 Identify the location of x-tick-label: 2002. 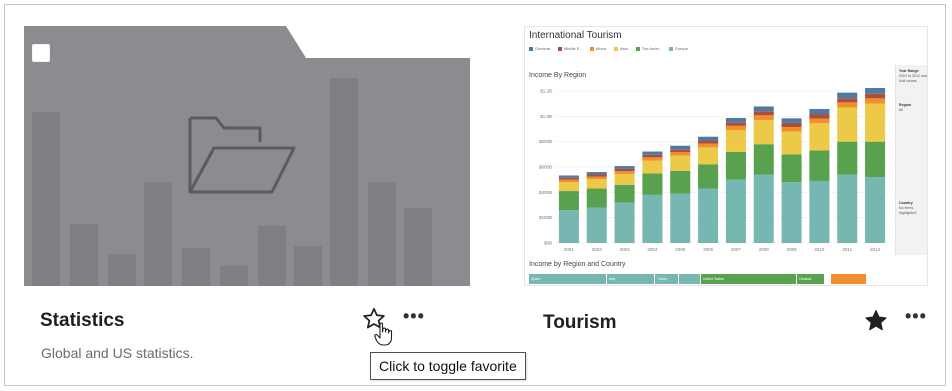
(597, 249).